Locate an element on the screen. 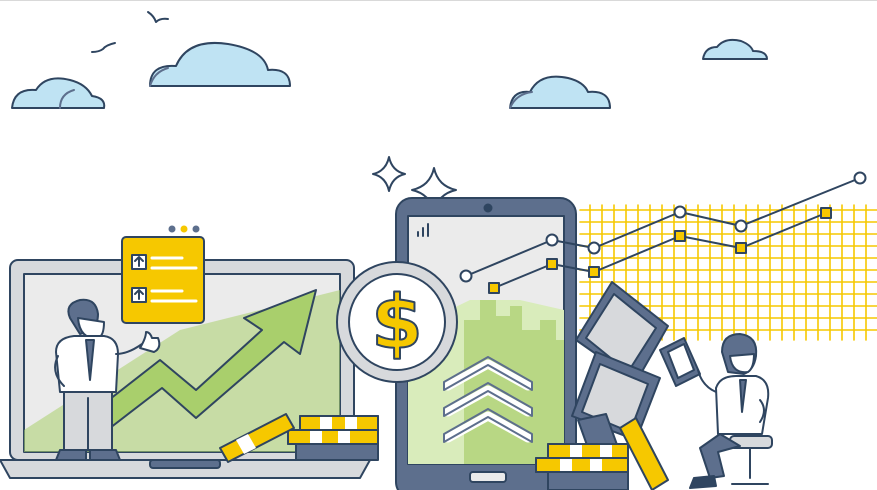 This screenshot has height=490, width=877. sparkle-icon is located at coordinates (389, 174).